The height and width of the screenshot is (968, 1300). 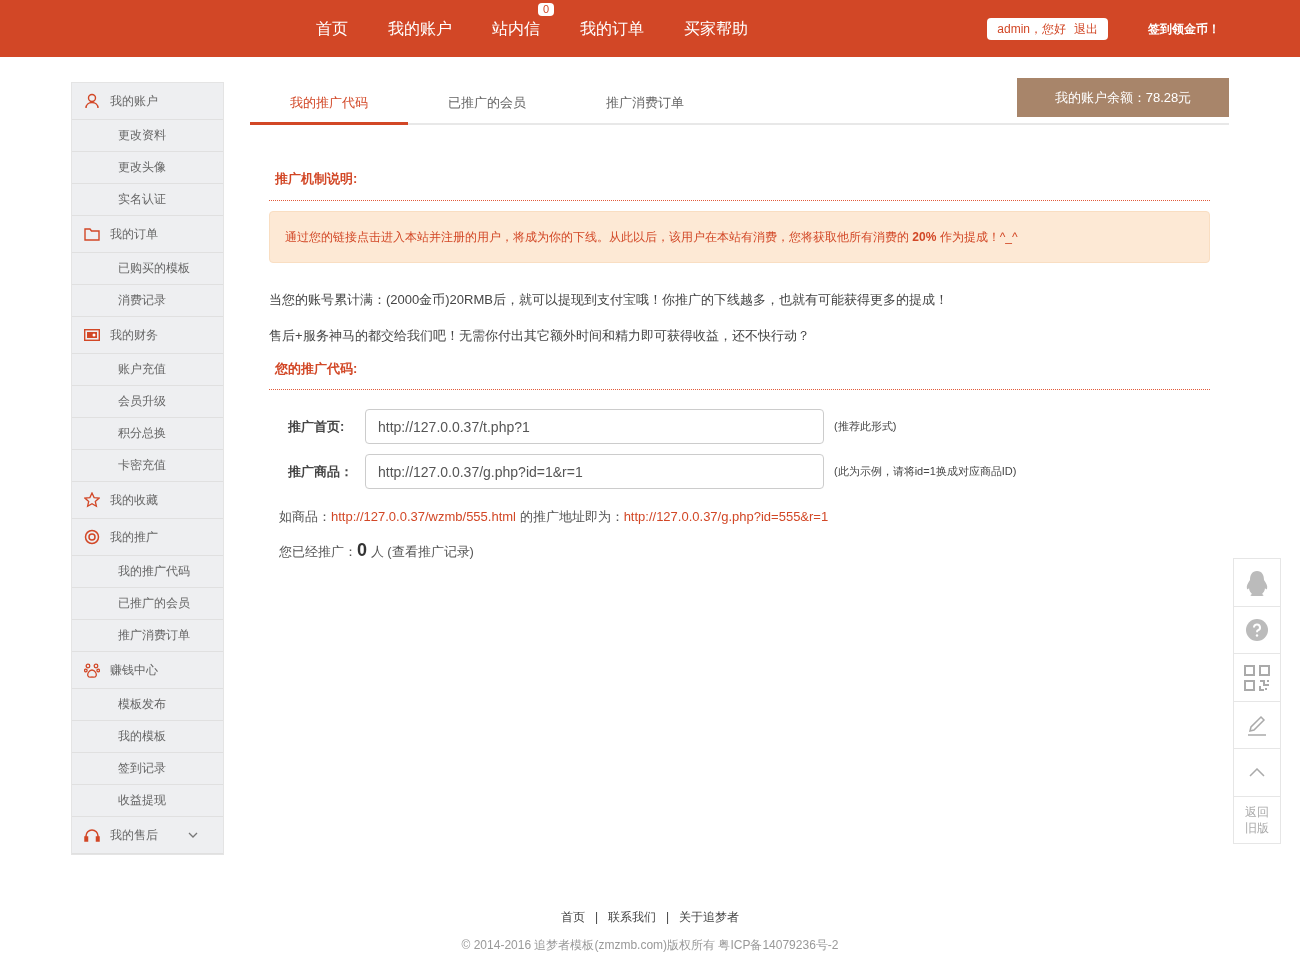 I want to click on sidebar-group: 我的售后, so click(x=147, y=835).